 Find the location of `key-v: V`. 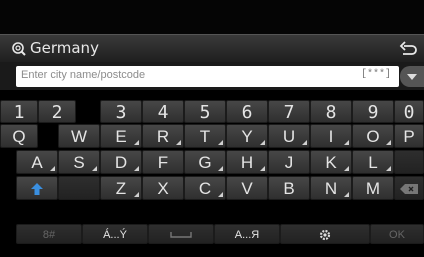

key-v: V is located at coordinates (247, 188).